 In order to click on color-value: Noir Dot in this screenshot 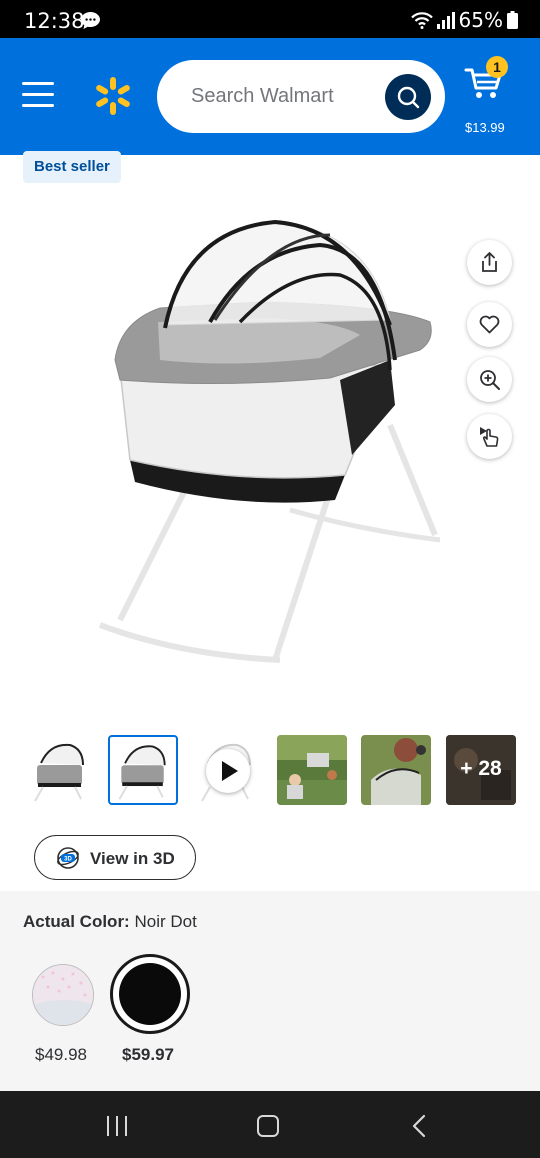, I will do `click(165, 921)`.